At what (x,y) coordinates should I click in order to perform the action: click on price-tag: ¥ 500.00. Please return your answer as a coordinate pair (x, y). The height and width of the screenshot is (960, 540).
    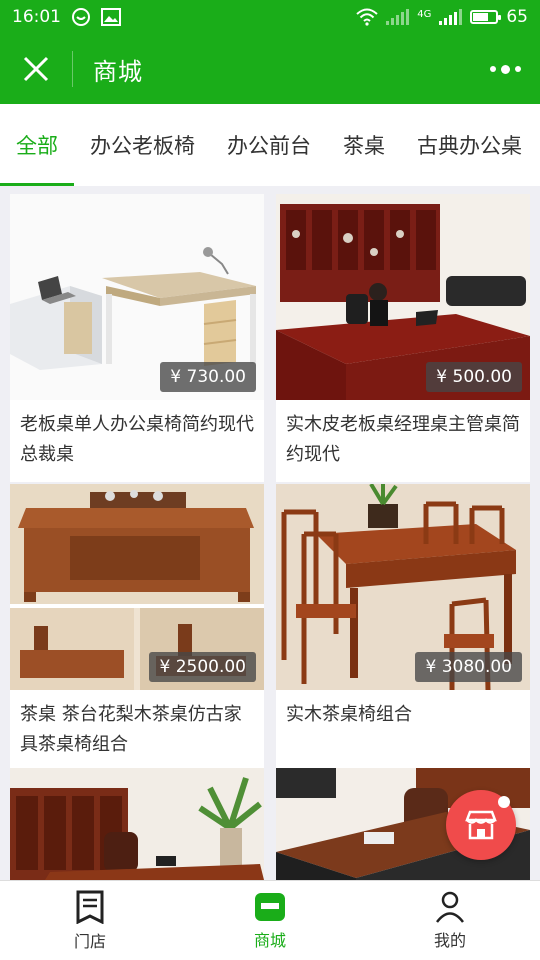
    Looking at the image, I should click on (474, 377).